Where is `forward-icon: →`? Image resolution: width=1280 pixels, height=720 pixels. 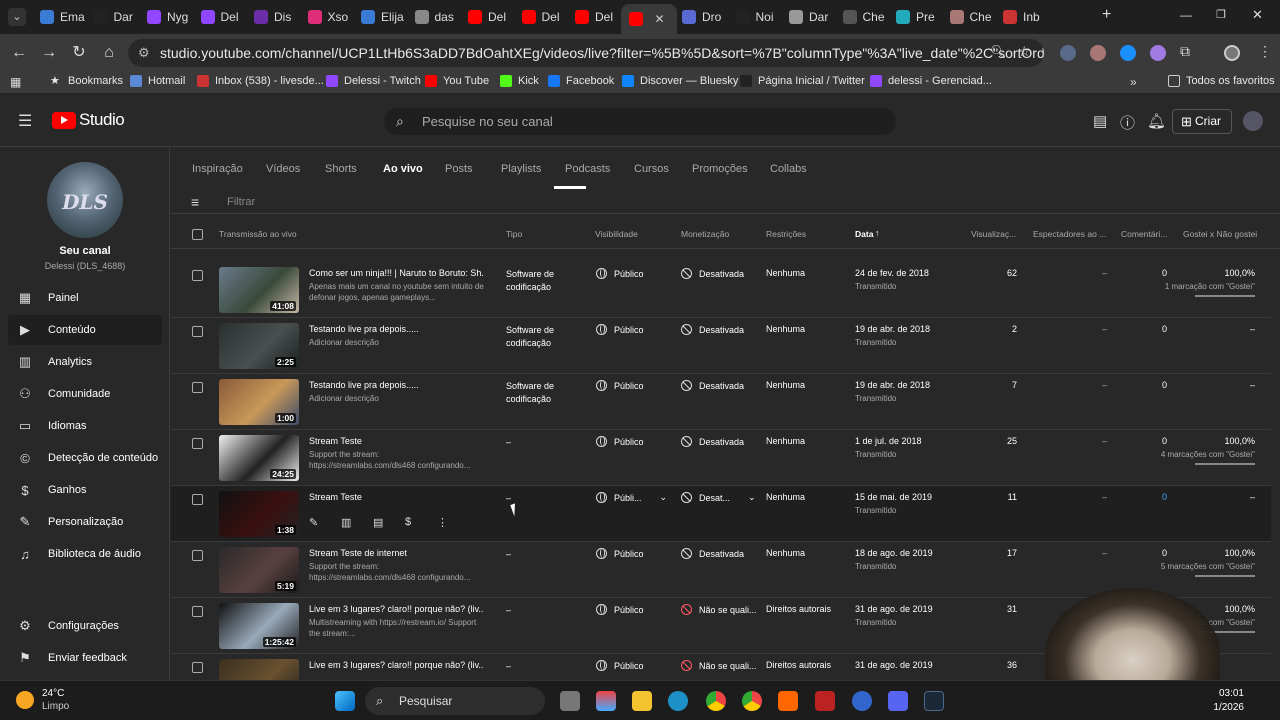 forward-icon: → is located at coordinates (49, 53).